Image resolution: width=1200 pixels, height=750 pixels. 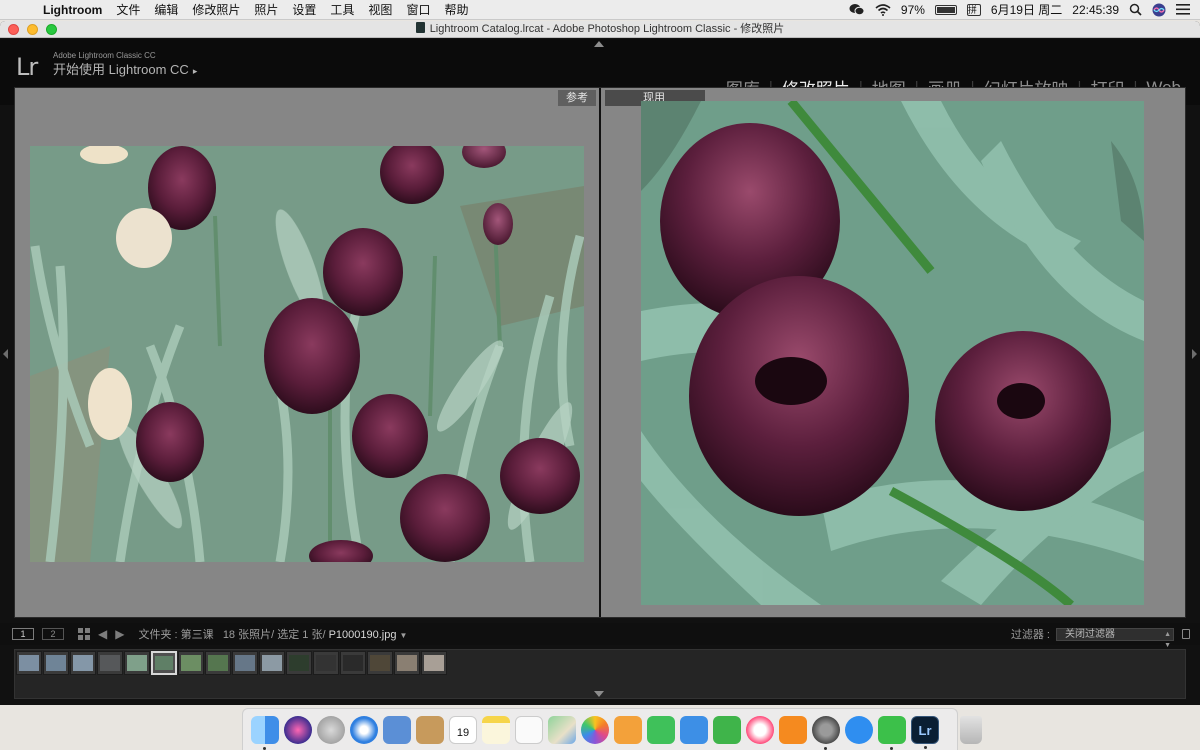 I want to click on close-button, so click(x=13, y=29).